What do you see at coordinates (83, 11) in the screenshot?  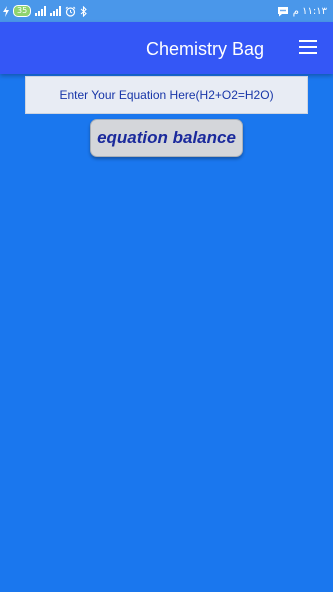 I see `bluetooth-icon` at bounding box center [83, 11].